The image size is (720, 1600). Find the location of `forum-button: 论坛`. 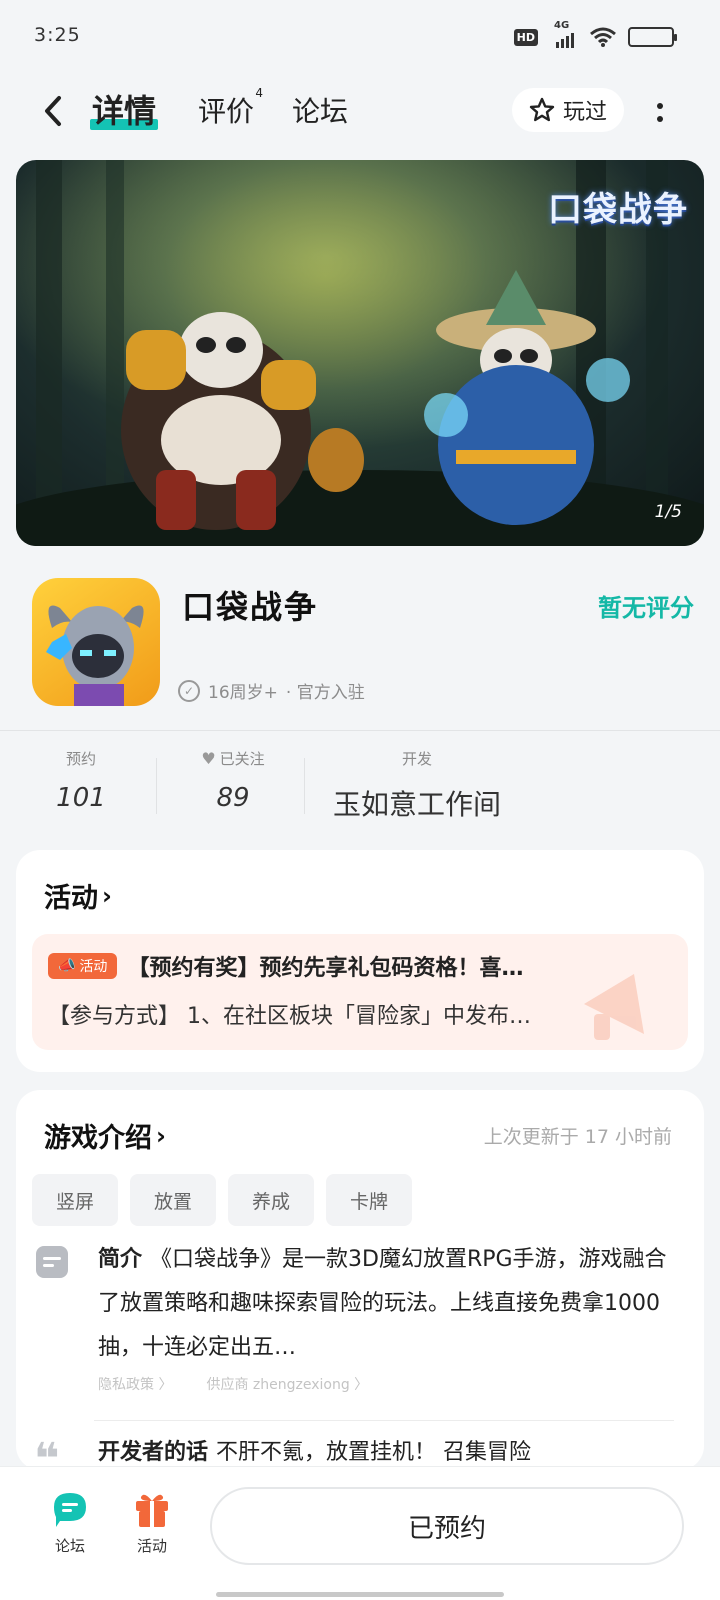

forum-button: 论坛 is located at coordinates (70, 1522).